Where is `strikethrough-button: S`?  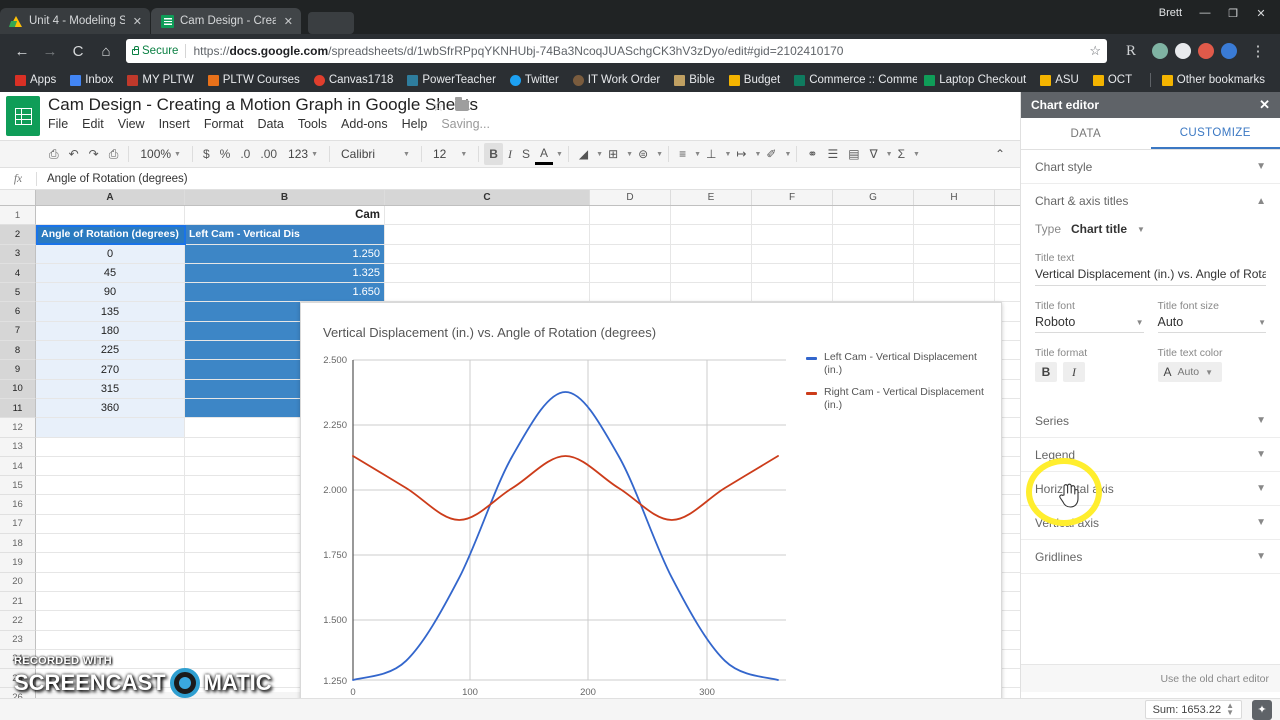
strikethrough-button: S is located at coordinates (526, 154).